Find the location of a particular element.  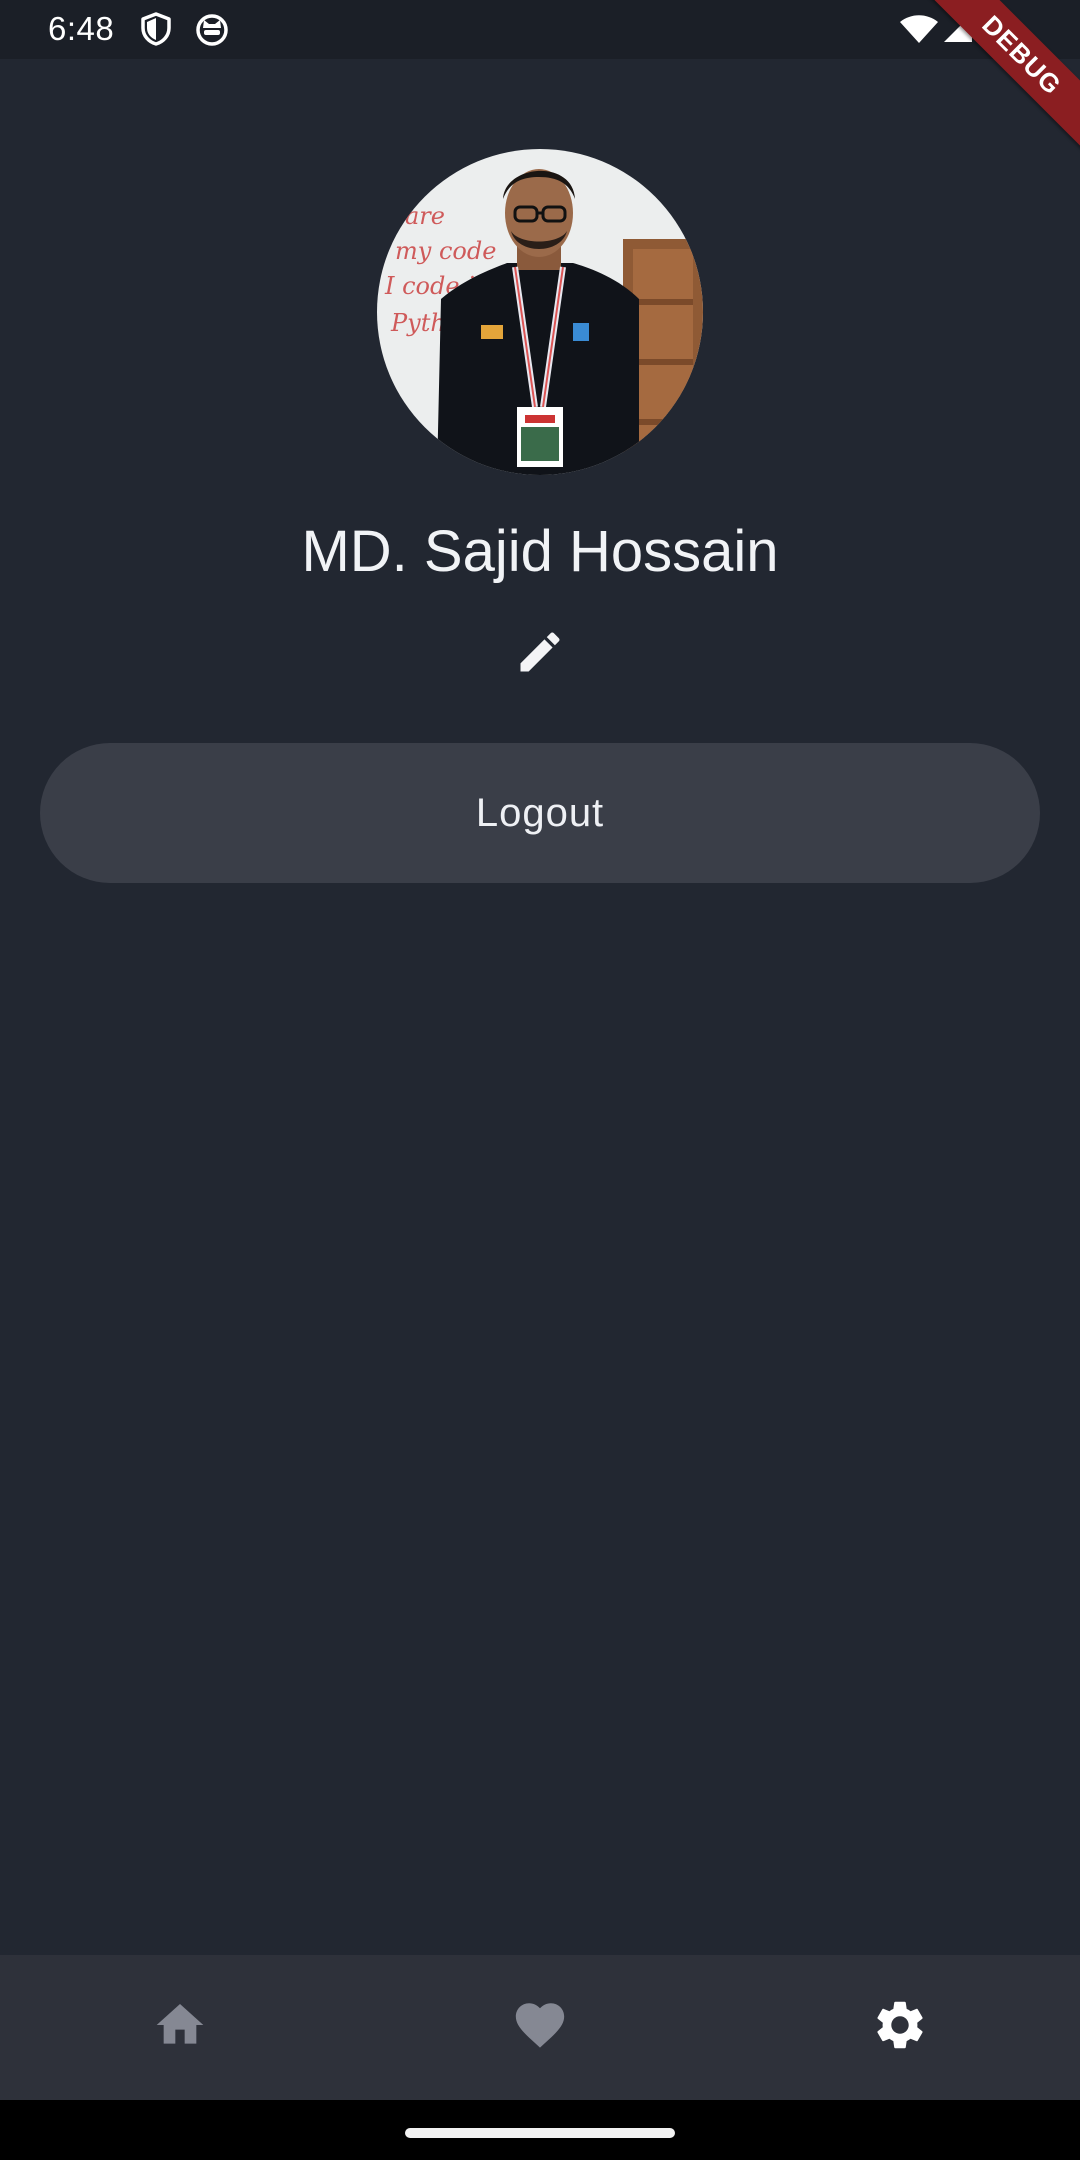

logout-button: Logout is located at coordinates (540, 813).